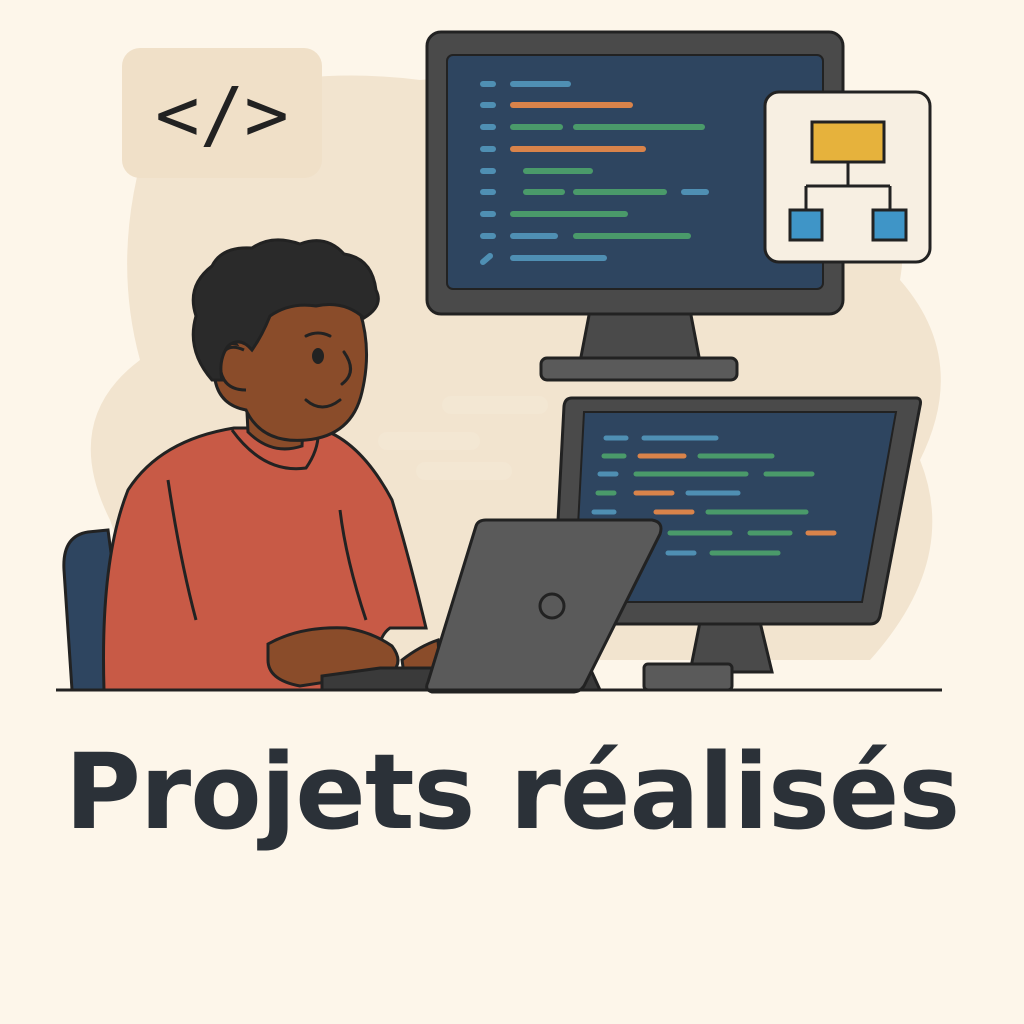  Describe the element at coordinates (512, 792) in the screenshot. I see `page-title: Projets réalisés` at that location.